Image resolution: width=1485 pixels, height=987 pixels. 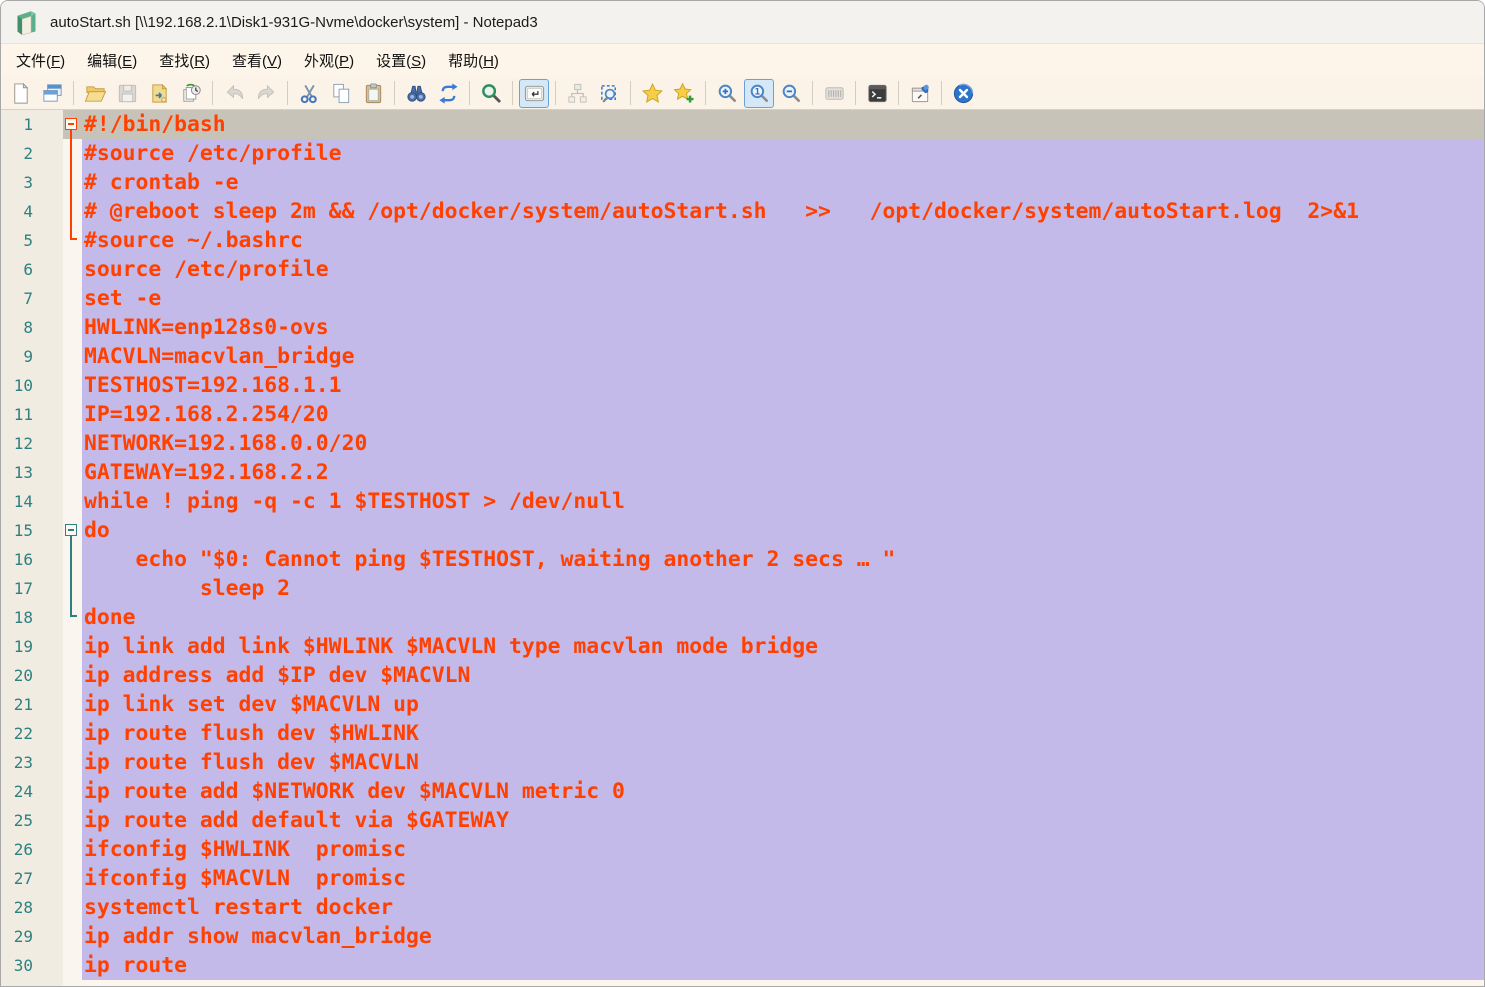 What do you see at coordinates (742, 983) in the screenshot?
I see `editor-empty-area` at bounding box center [742, 983].